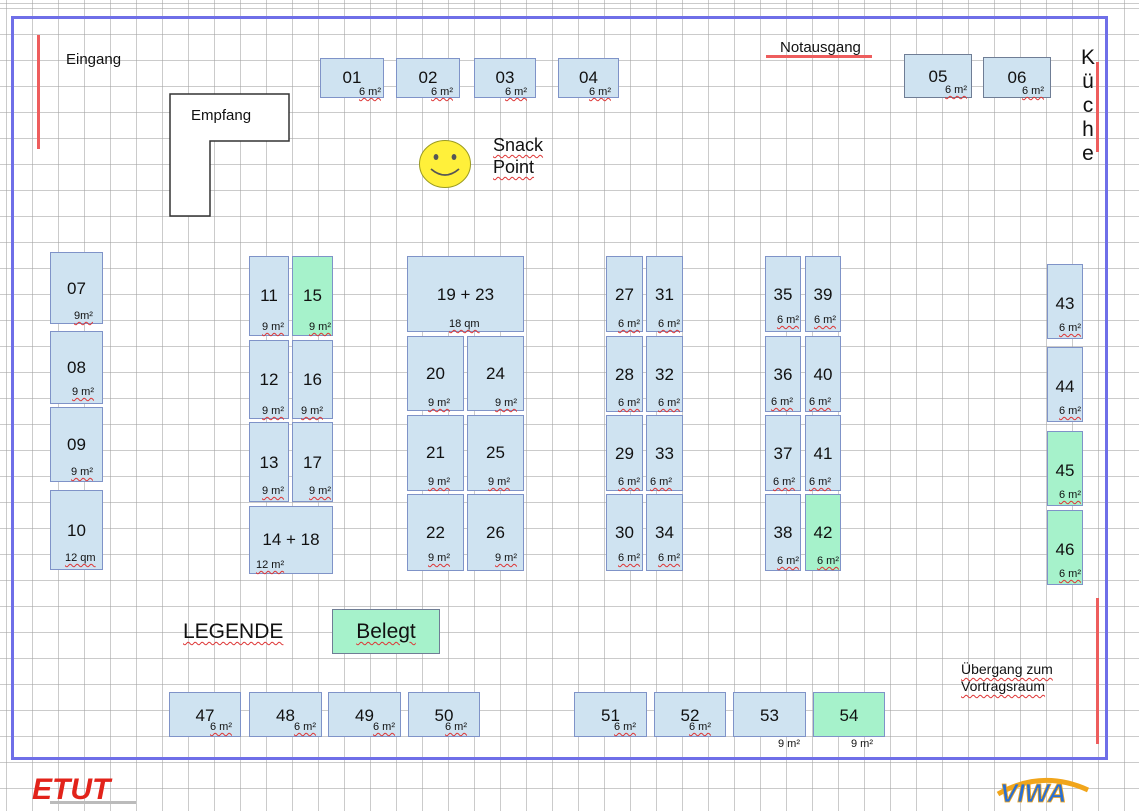  I want to click on booth-number: 14 + 18, so click(291, 539).